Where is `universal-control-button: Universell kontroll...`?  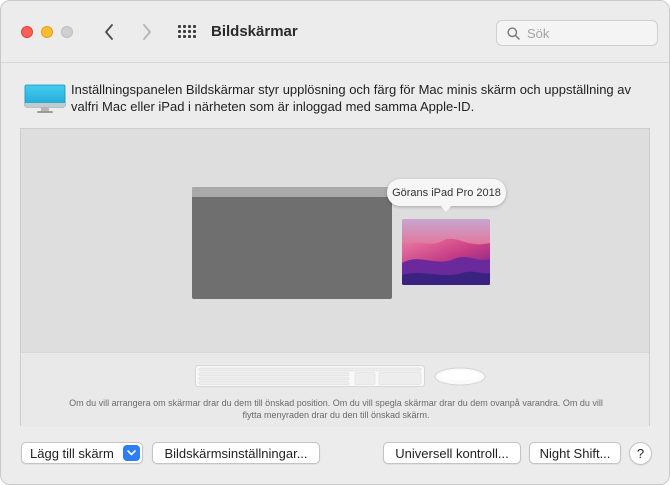 universal-control-button: Universell kontroll... is located at coordinates (452, 453).